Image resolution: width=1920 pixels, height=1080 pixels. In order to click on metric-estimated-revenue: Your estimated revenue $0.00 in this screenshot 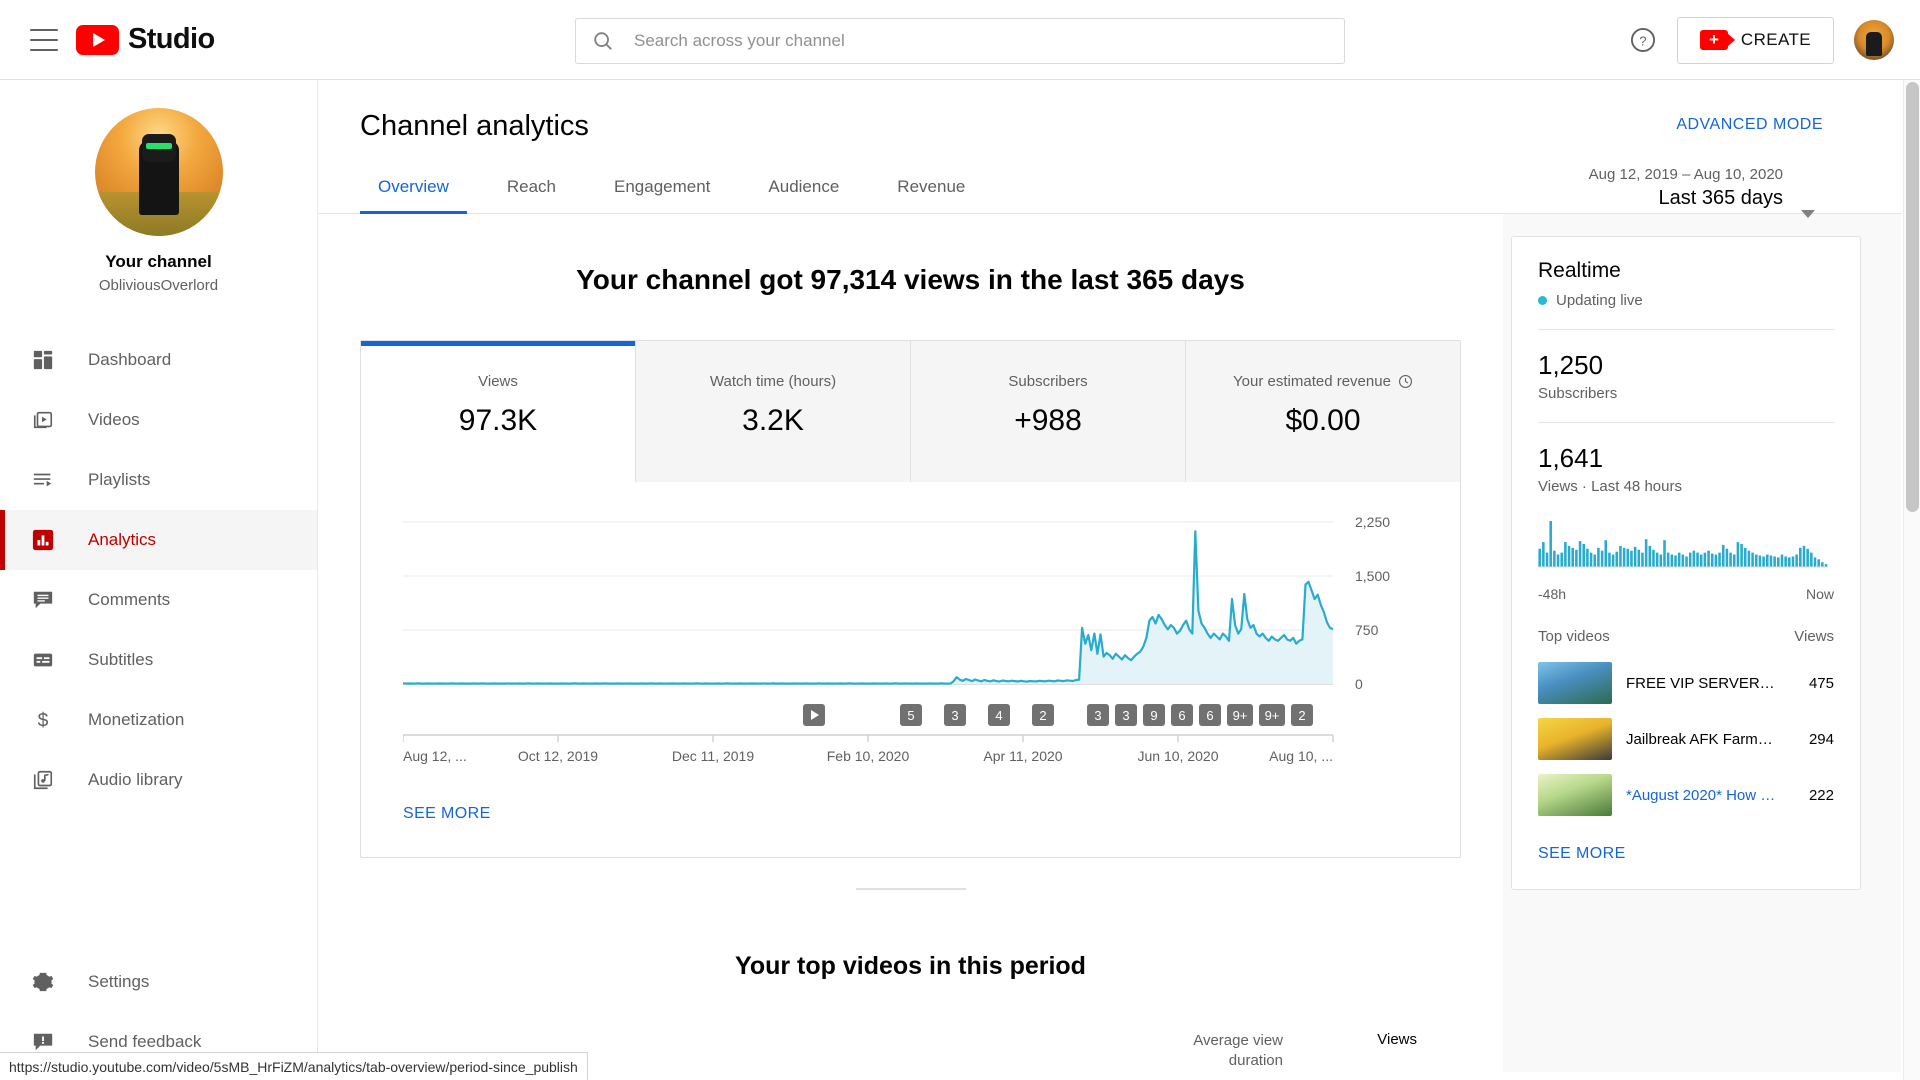, I will do `click(1322, 411)`.